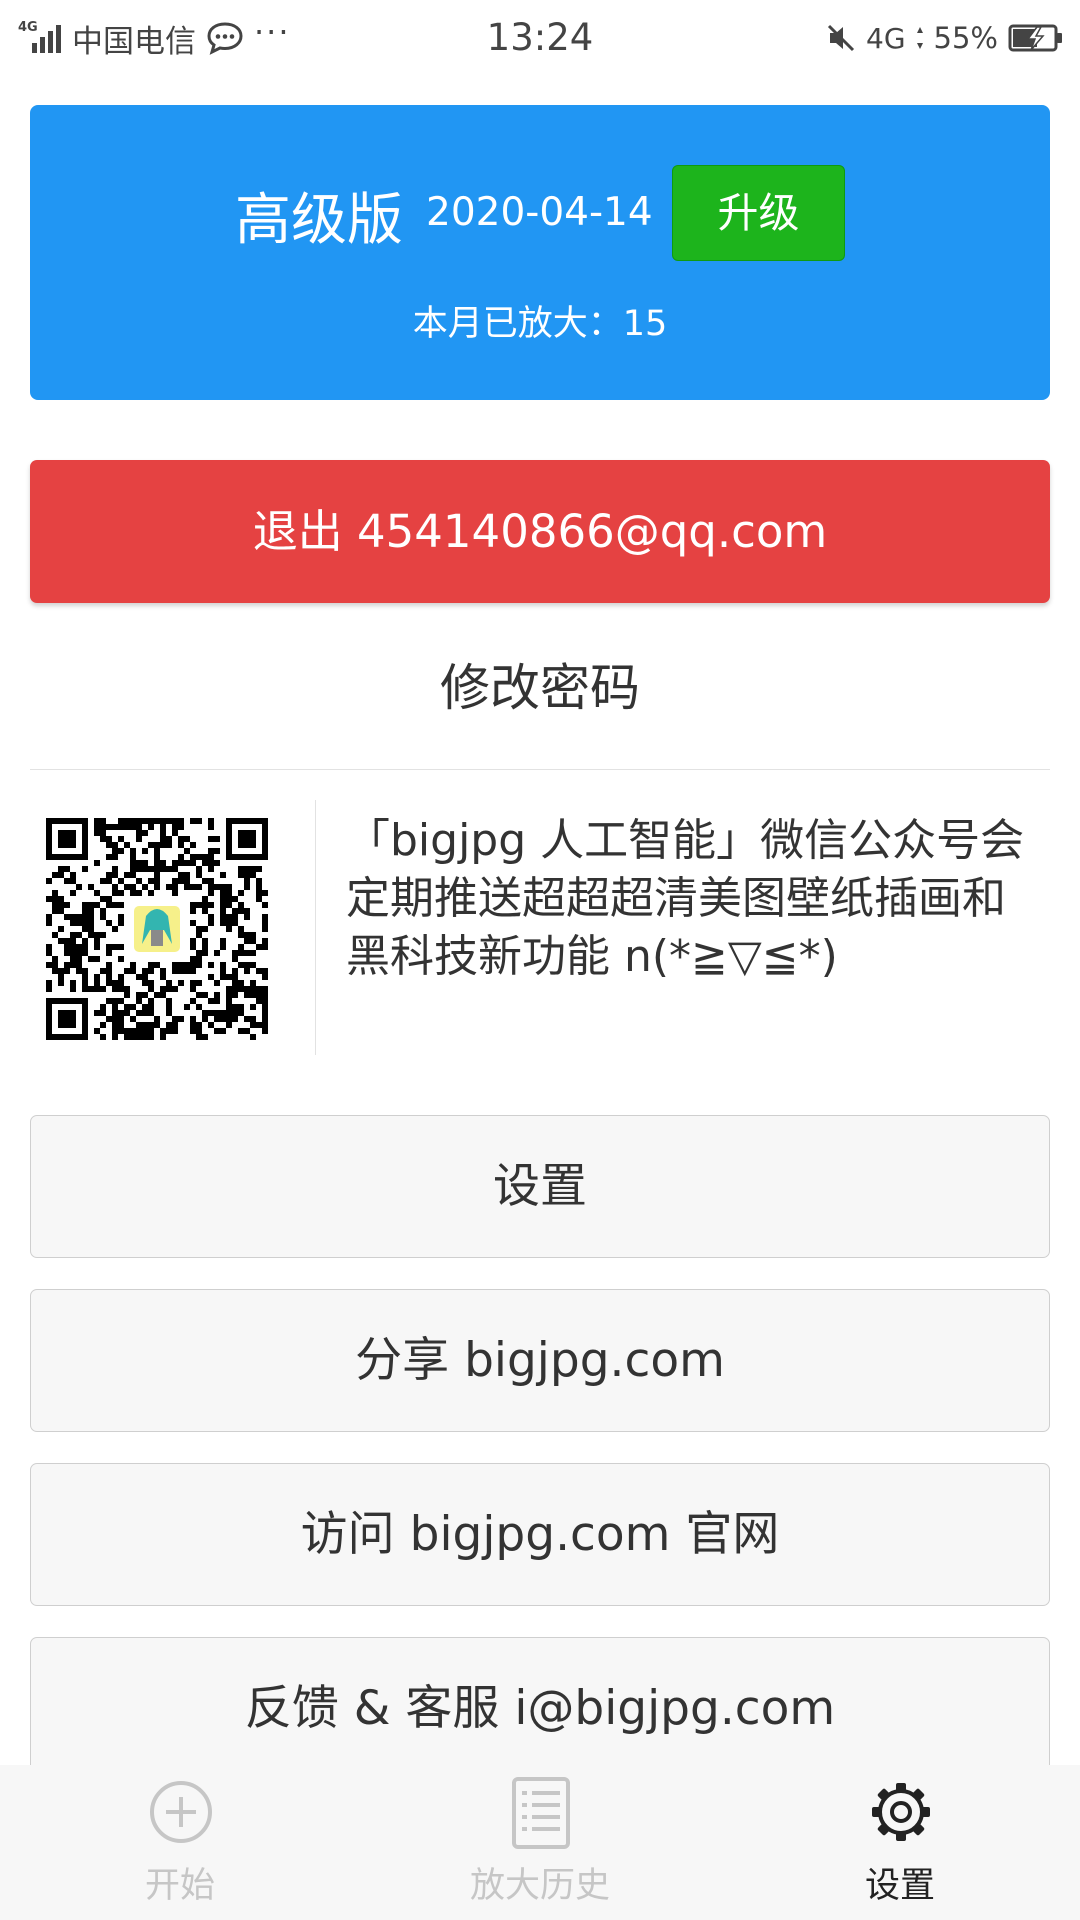 Image resolution: width=1080 pixels, height=1920 pixels. Describe the element at coordinates (540, 252) in the screenshot. I see `account-status-card: 高级版 2020-04-14 升级 本月已放大：15` at that location.